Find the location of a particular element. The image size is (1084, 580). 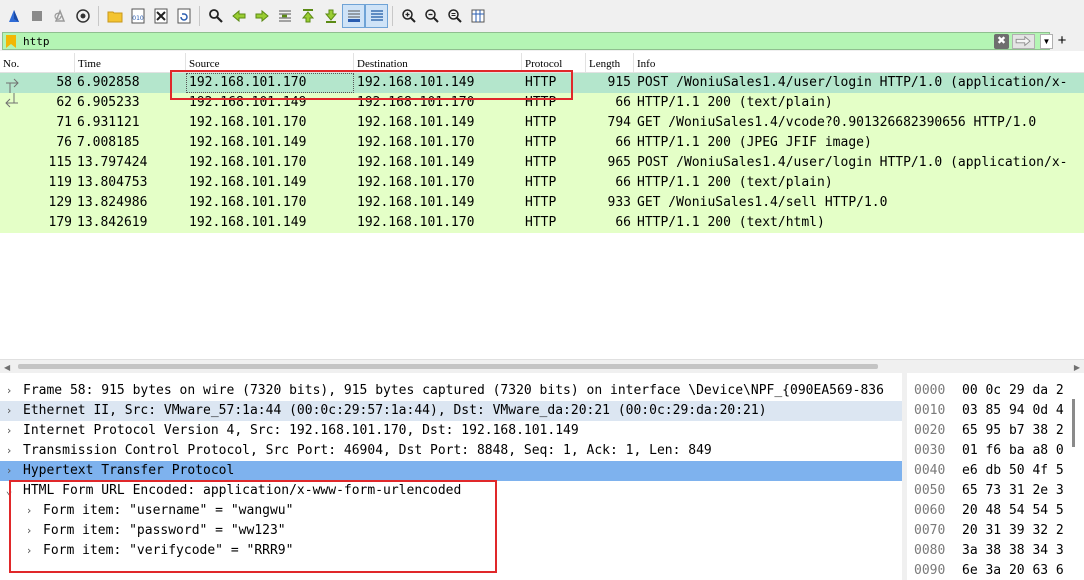

add-filter-button: + is located at coordinates (1062, 41).